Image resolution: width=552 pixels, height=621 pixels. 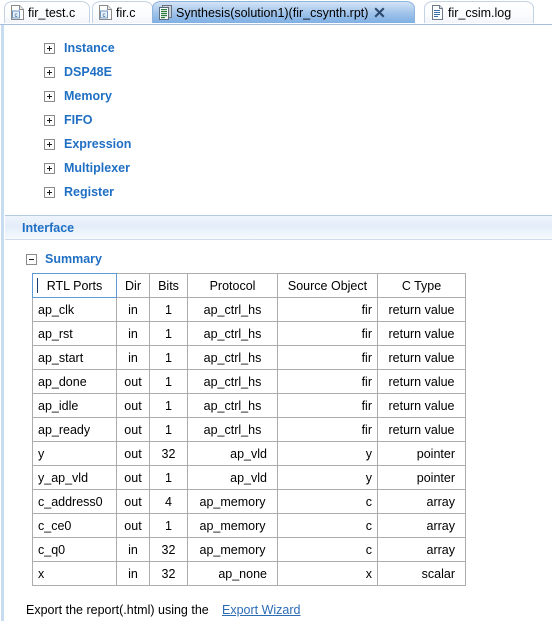 What do you see at coordinates (278, 259) in the screenshot?
I see `subsection-summary: Summary` at bounding box center [278, 259].